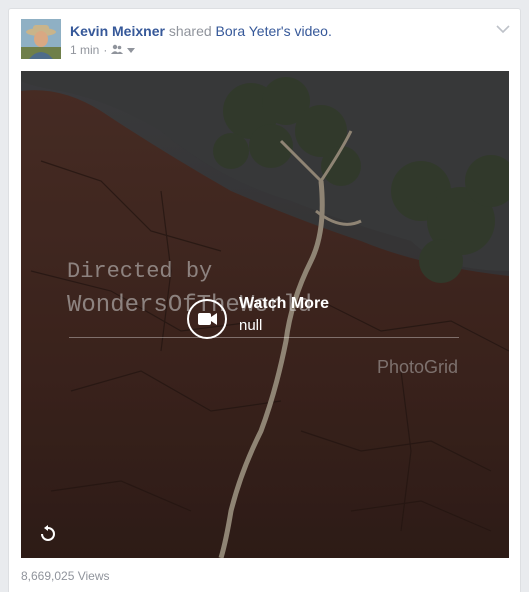 This screenshot has height=592, width=529. I want to click on timestamp-link: 1 min, so click(84, 50).